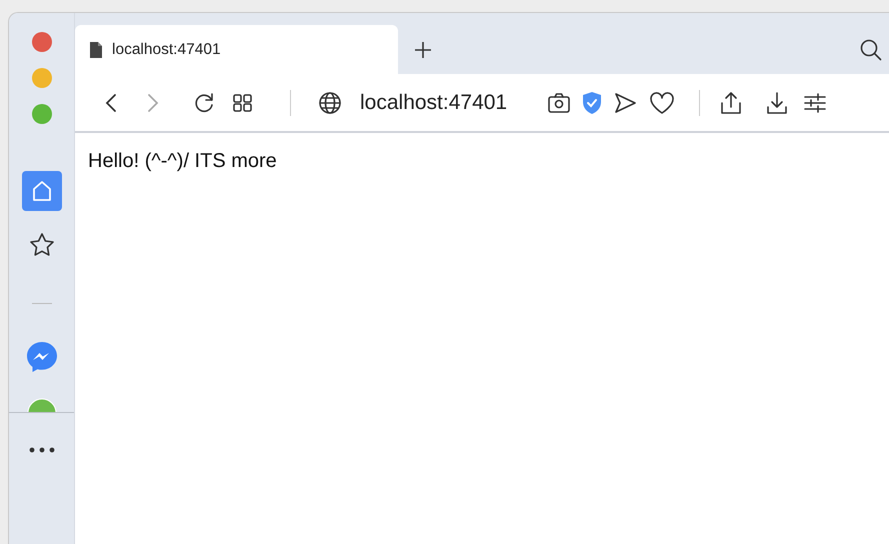 The image size is (889, 544). What do you see at coordinates (42, 42) in the screenshot?
I see `close-button` at bounding box center [42, 42].